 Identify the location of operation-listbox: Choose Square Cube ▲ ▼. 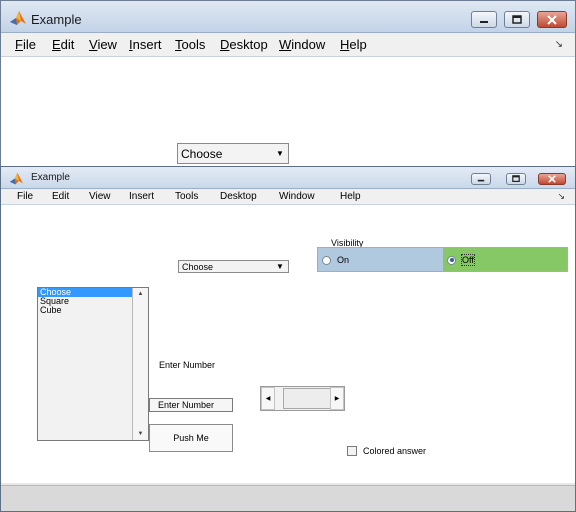
(93, 364).